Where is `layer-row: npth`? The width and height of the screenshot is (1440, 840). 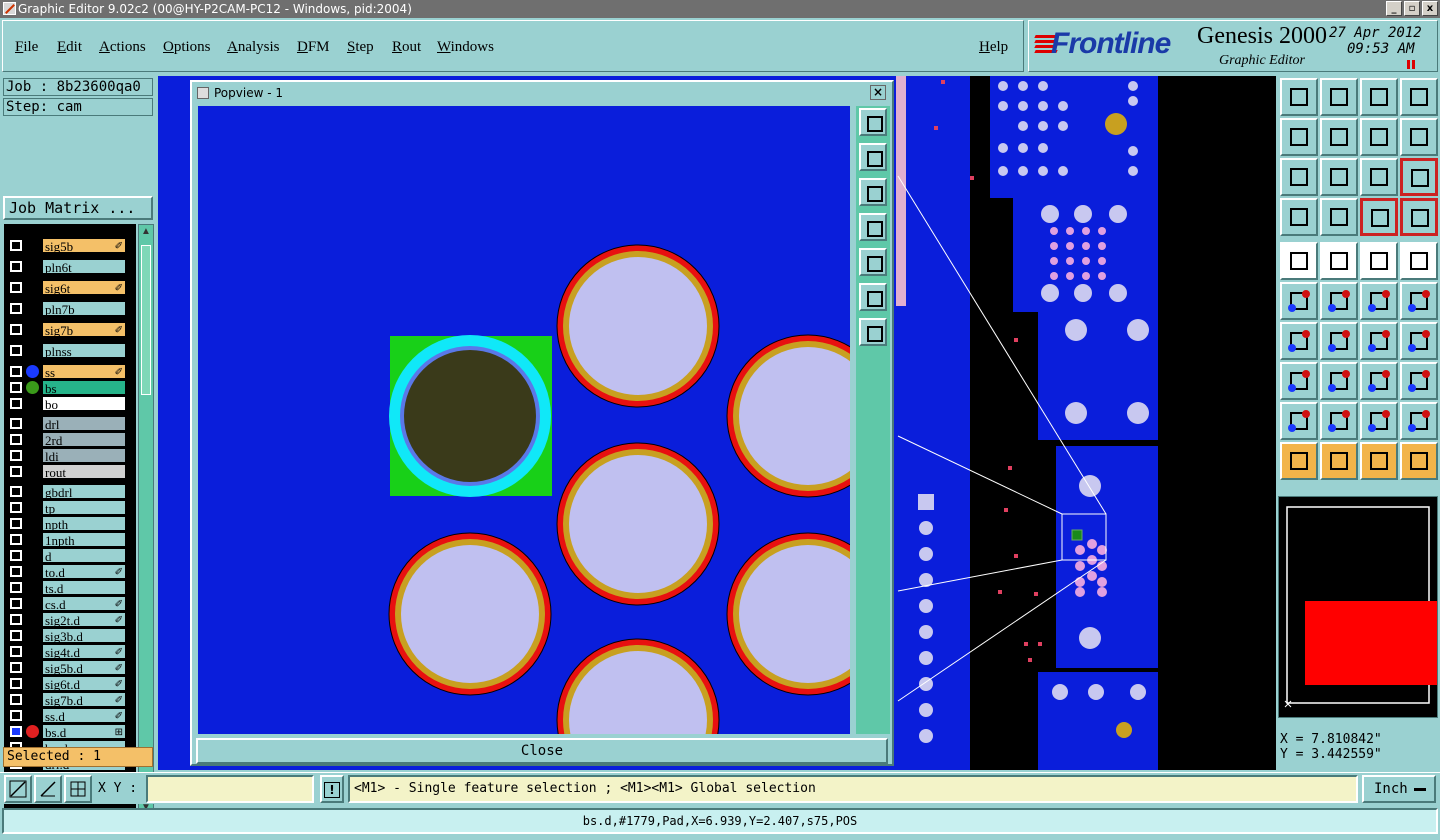
layer-row: npth is located at coordinates (70, 524).